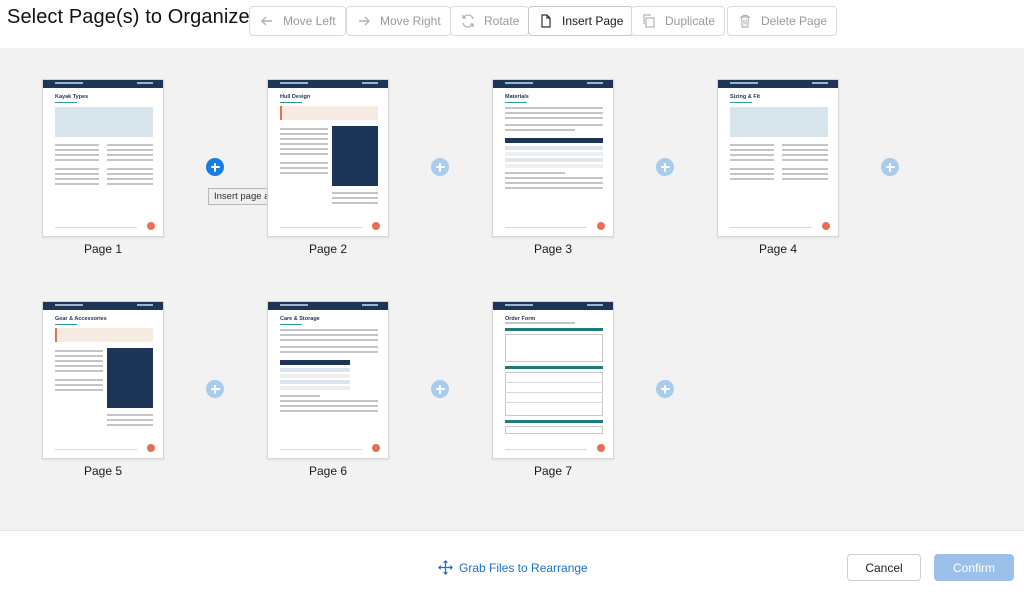  Describe the element at coordinates (266, 21) in the screenshot. I see `arrow-left-icon` at that location.